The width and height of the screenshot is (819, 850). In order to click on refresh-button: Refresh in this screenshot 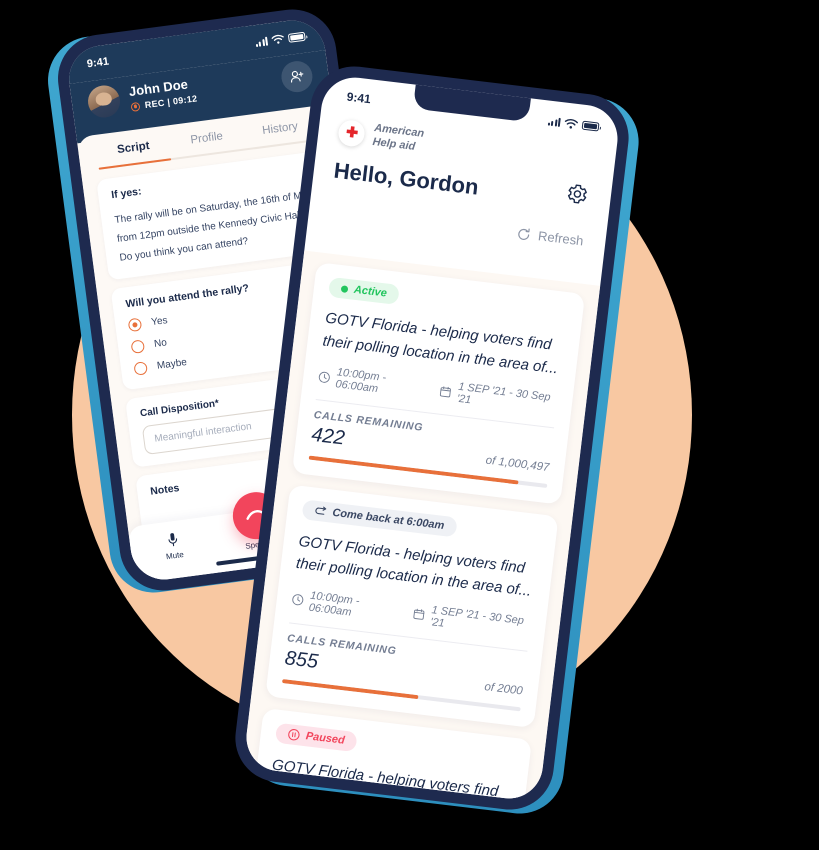, I will do `click(550, 237)`.